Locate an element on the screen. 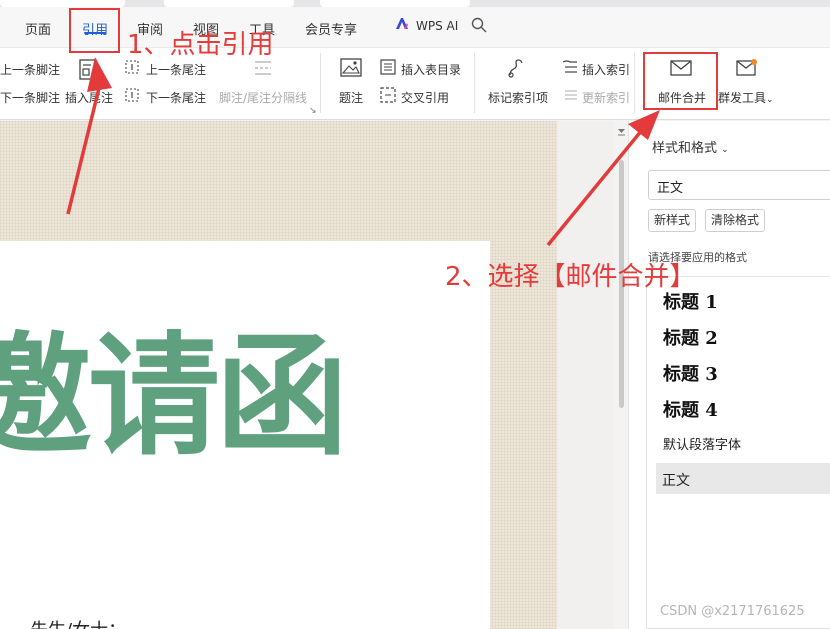 The image size is (830, 629). bulk-send-button: 群发工具⌄ is located at coordinates (746, 97).